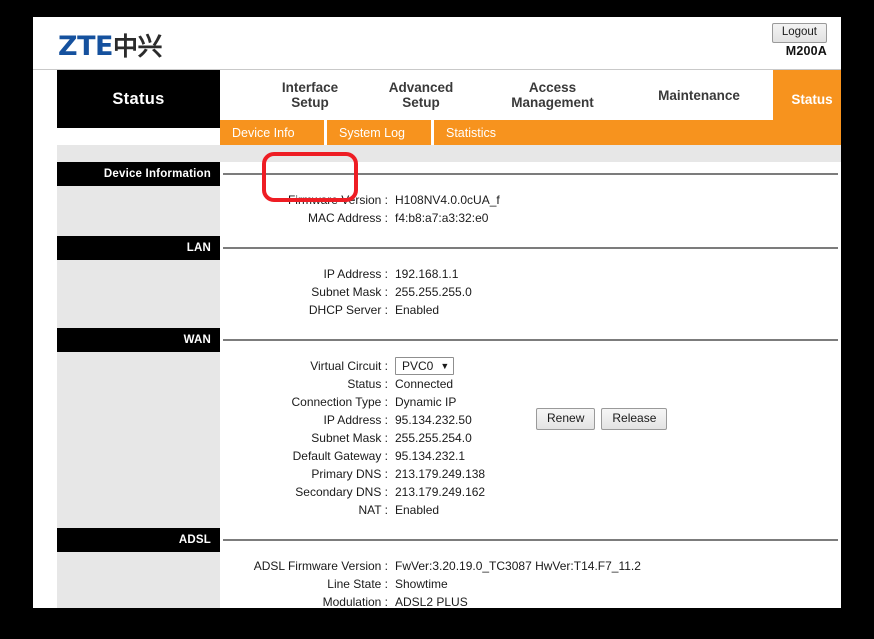 The width and height of the screenshot is (874, 639). I want to click on logout-button: Logout, so click(799, 33).